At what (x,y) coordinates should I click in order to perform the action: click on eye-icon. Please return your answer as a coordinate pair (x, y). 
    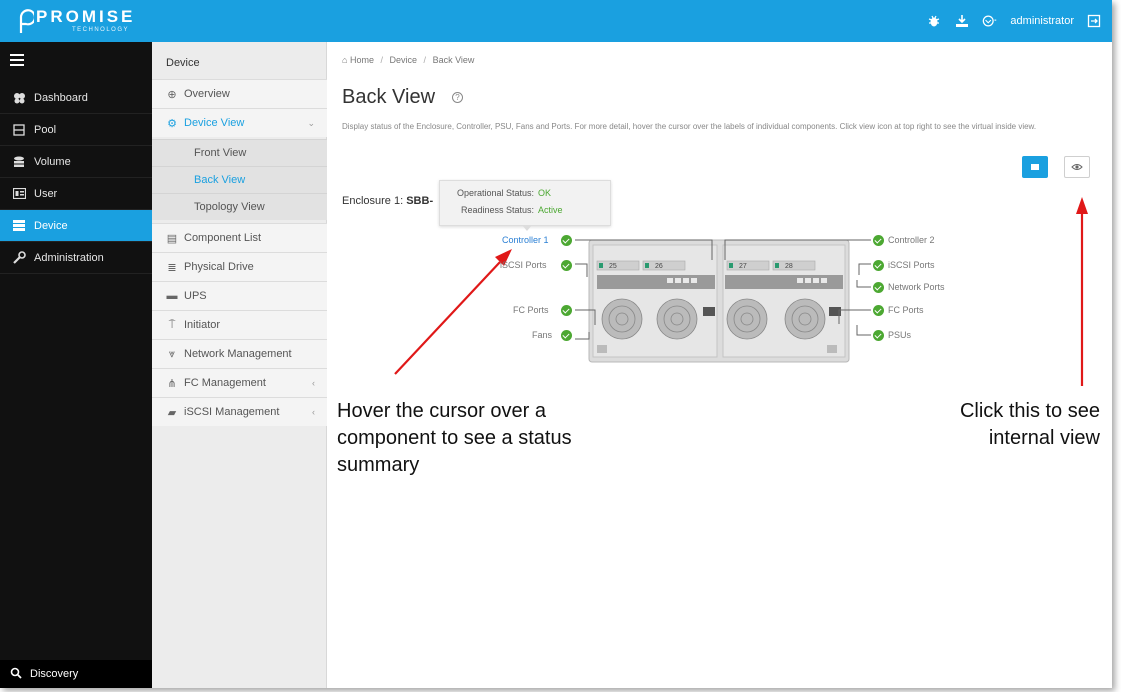
    Looking at the image, I should click on (1077, 167).